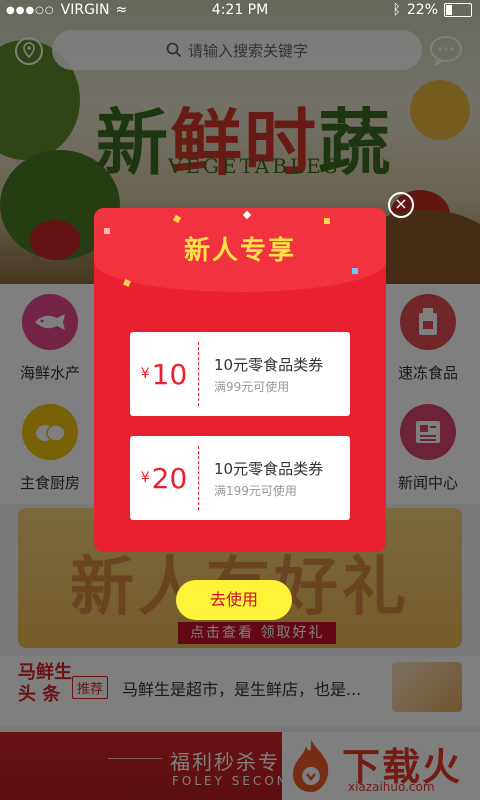 This screenshot has width=480, height=800. What do you see at coordinates (458, 10) in the screenshot?
I see `battery-icon` at bounding box center [458, 10].